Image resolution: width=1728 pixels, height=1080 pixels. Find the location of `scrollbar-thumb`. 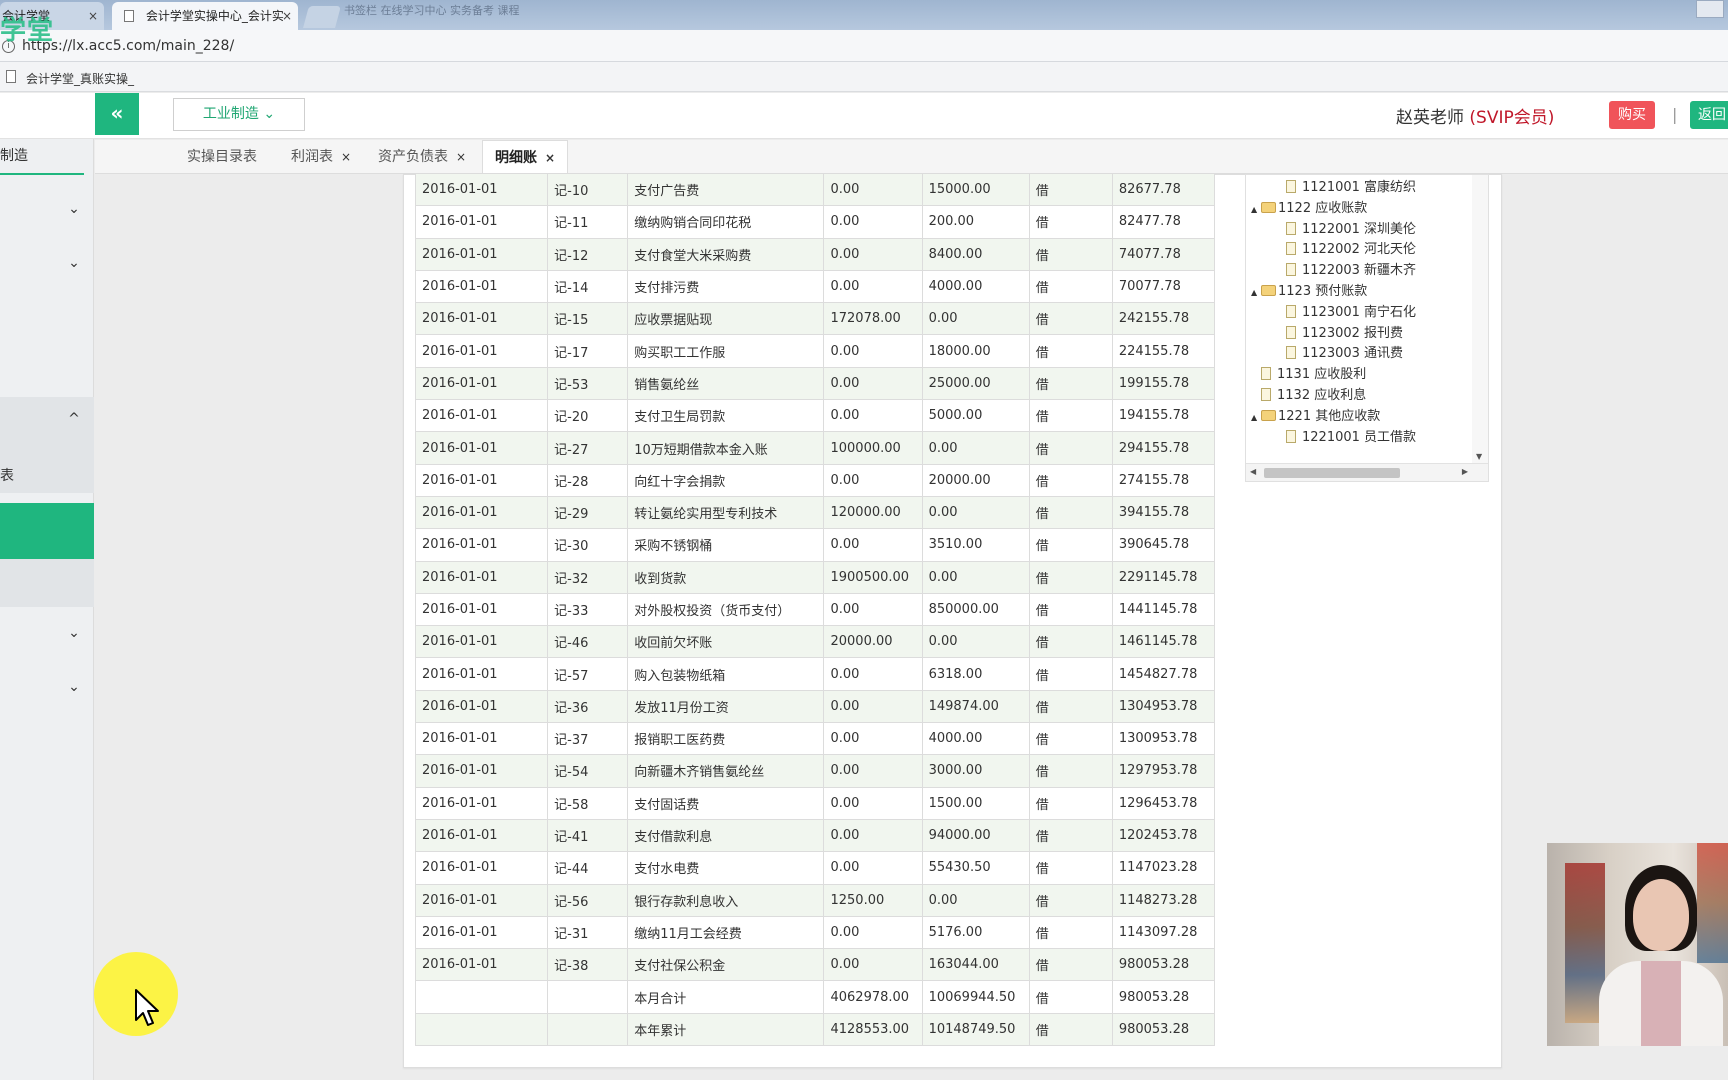

scrollbar-thumb is located at coordinates (1332, 473).